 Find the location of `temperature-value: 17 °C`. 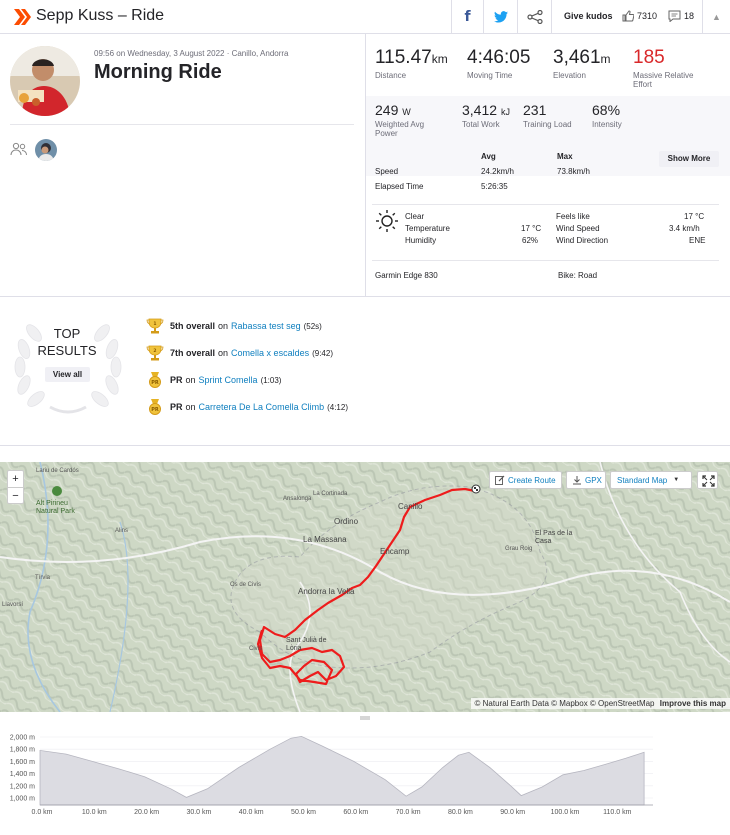

temperature-value: 17 °C is located at coordinates (531, 228).